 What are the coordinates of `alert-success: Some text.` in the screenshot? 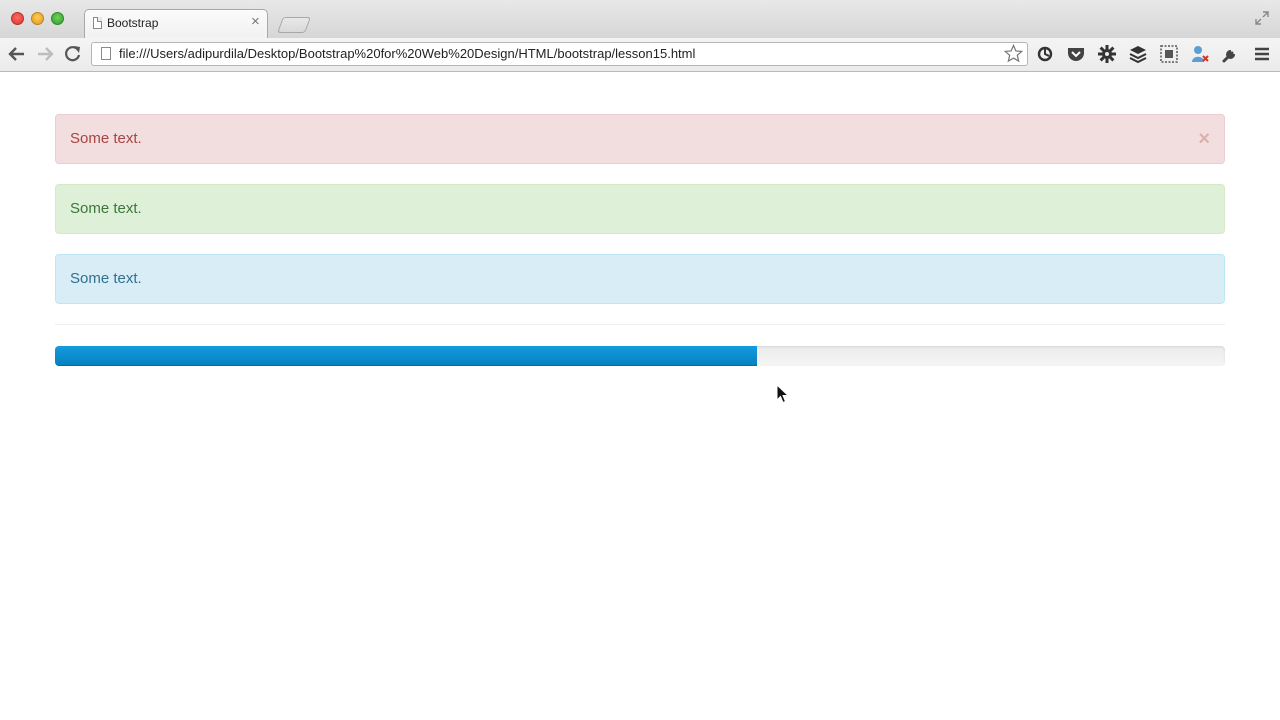 It's located at (640, 209).